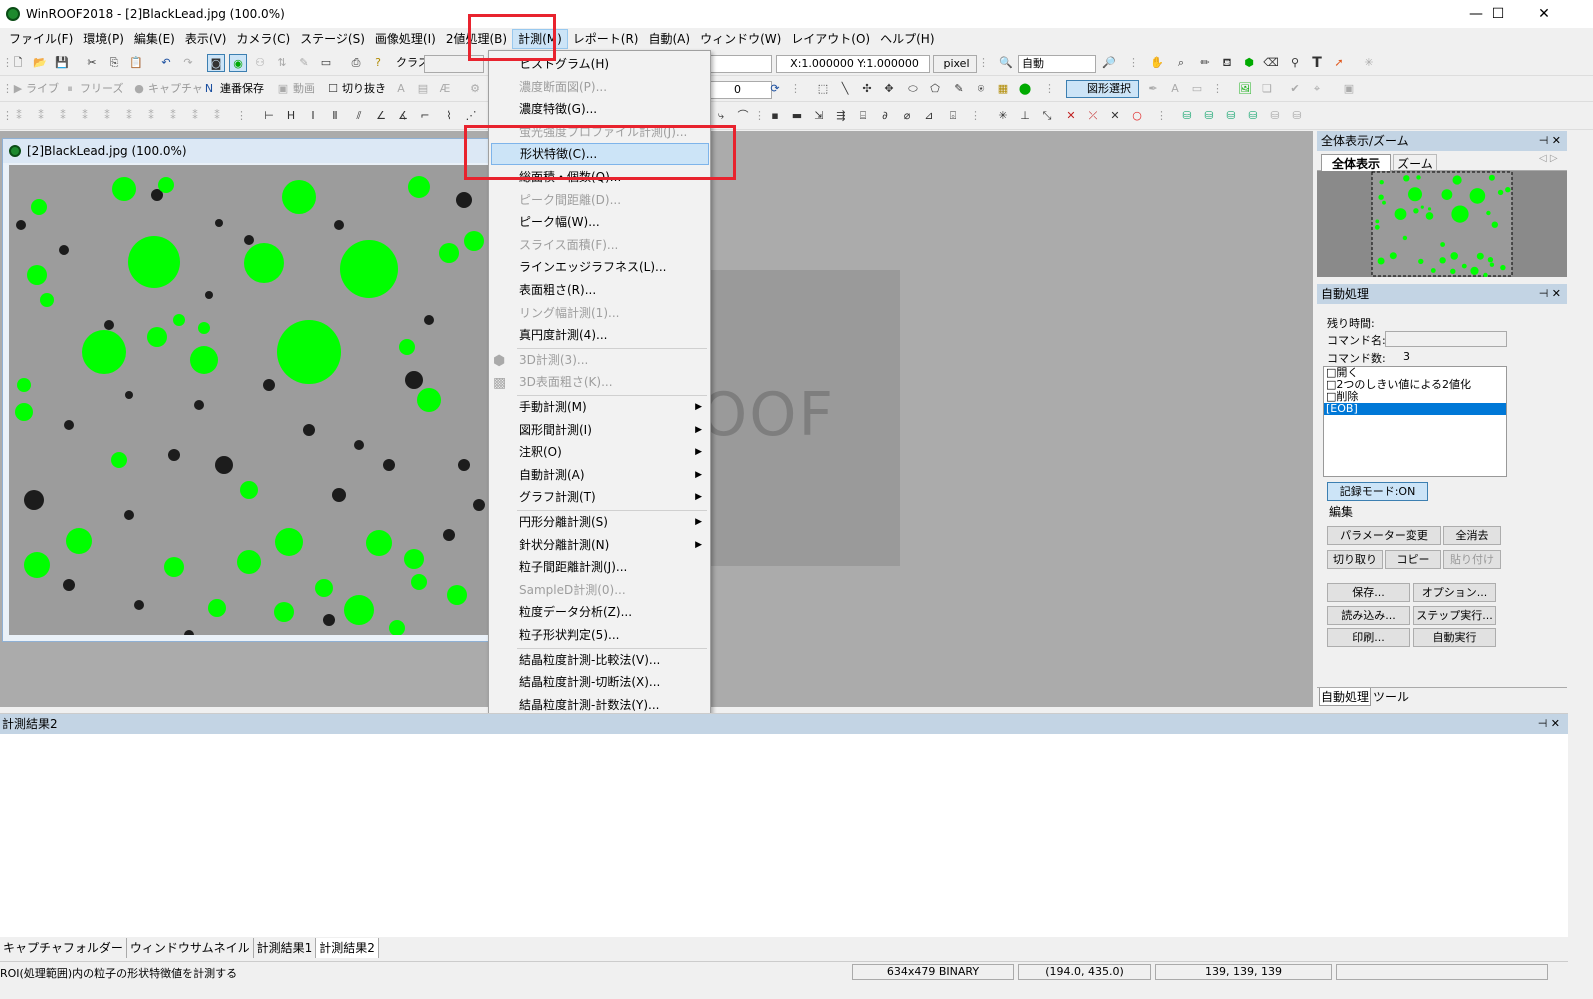 The width and height of the screenshot is (1593, 999). I want to click on command-list-item: [EOB], so click(1415, 409).